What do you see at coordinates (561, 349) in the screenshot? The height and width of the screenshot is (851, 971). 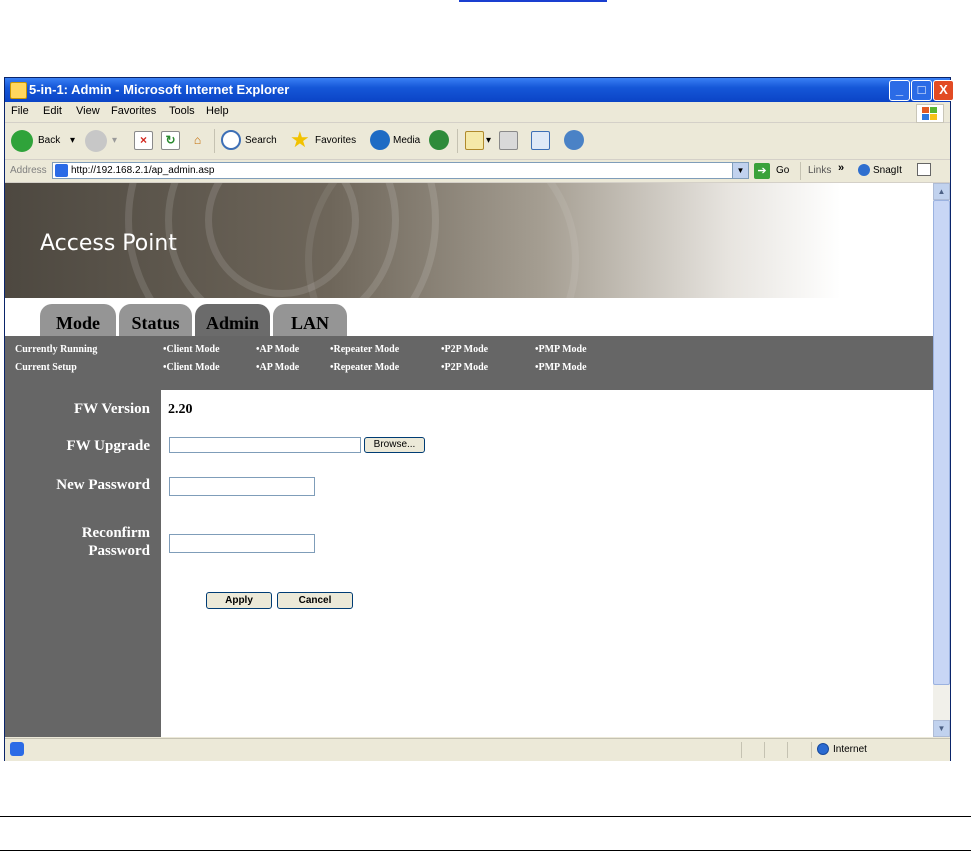 I see `running-pmp-mode: •PMP Mode` at bounding box center [561, 349].